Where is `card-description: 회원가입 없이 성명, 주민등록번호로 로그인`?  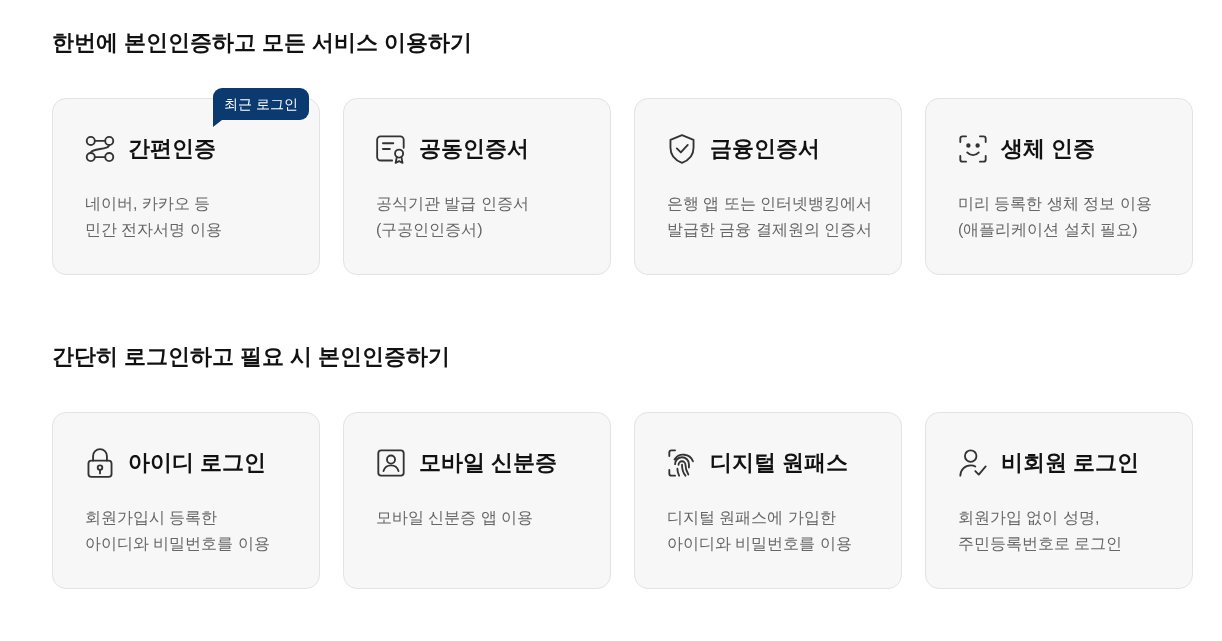
card-description: 회원가입 없이 성명, 주민등록번호로 로그인 is located at coordinates (1040, 531).